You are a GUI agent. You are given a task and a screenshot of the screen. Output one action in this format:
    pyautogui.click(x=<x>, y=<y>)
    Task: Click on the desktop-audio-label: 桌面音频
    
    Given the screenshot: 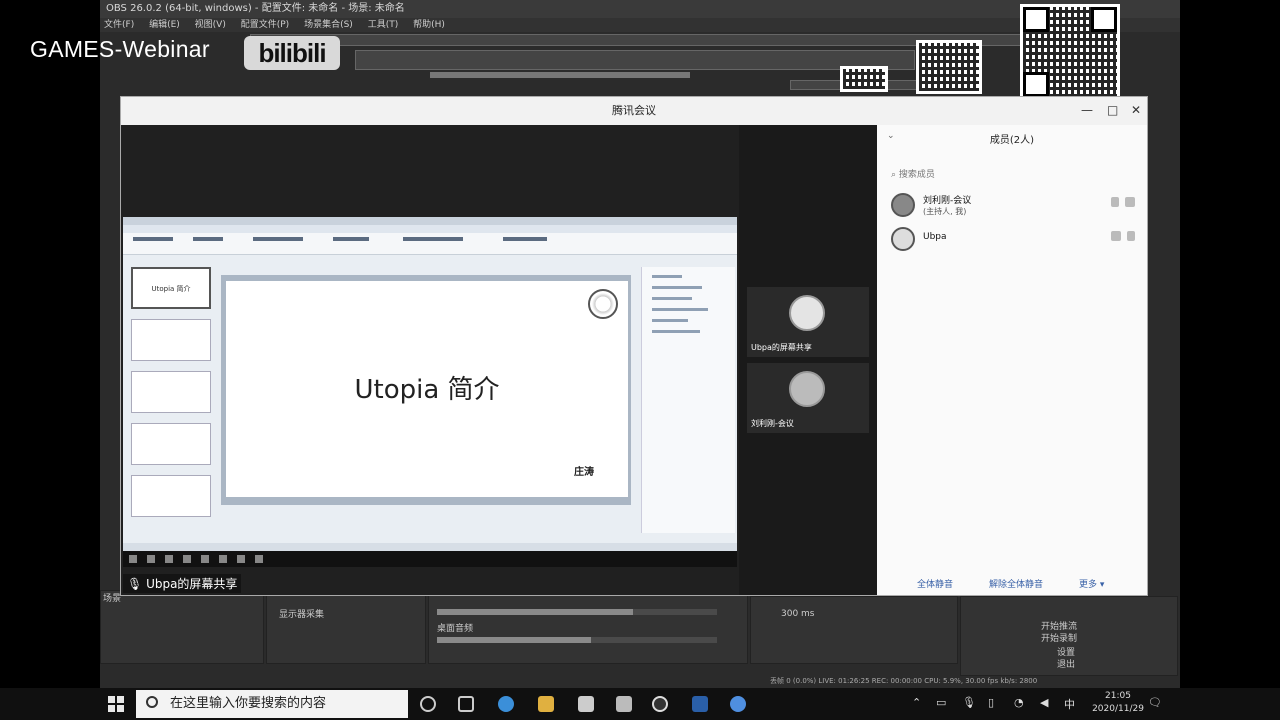 What is the action you would take?
    pyautogui.click(x=455, y=629)
    